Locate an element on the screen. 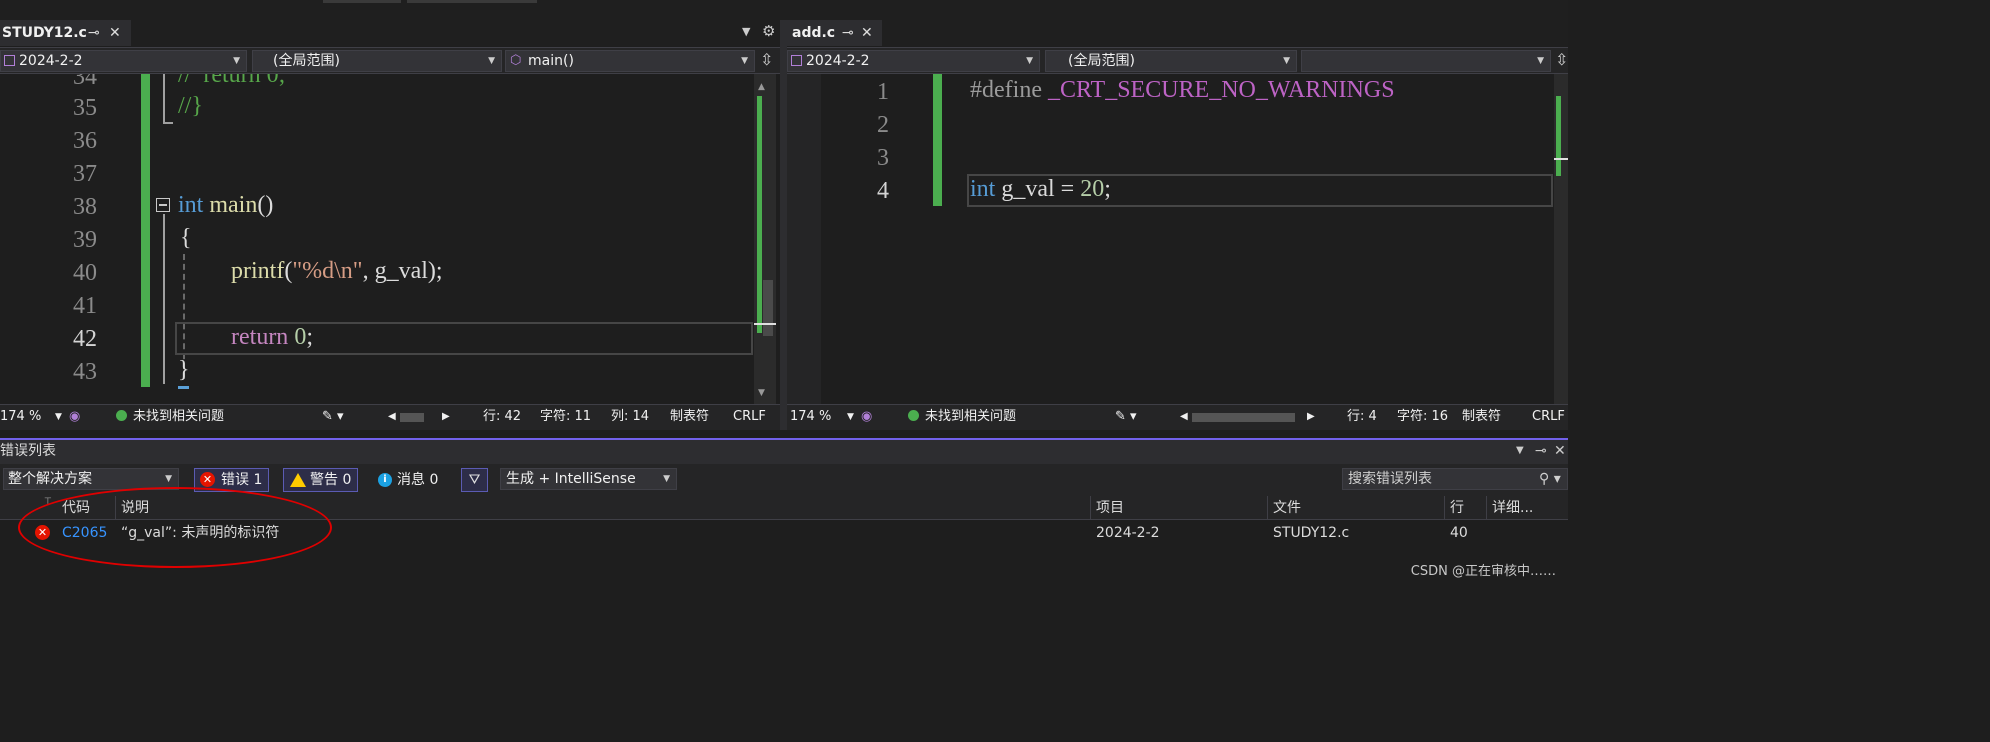  vertical-scrollbar is located at coordinates (1561, 239).